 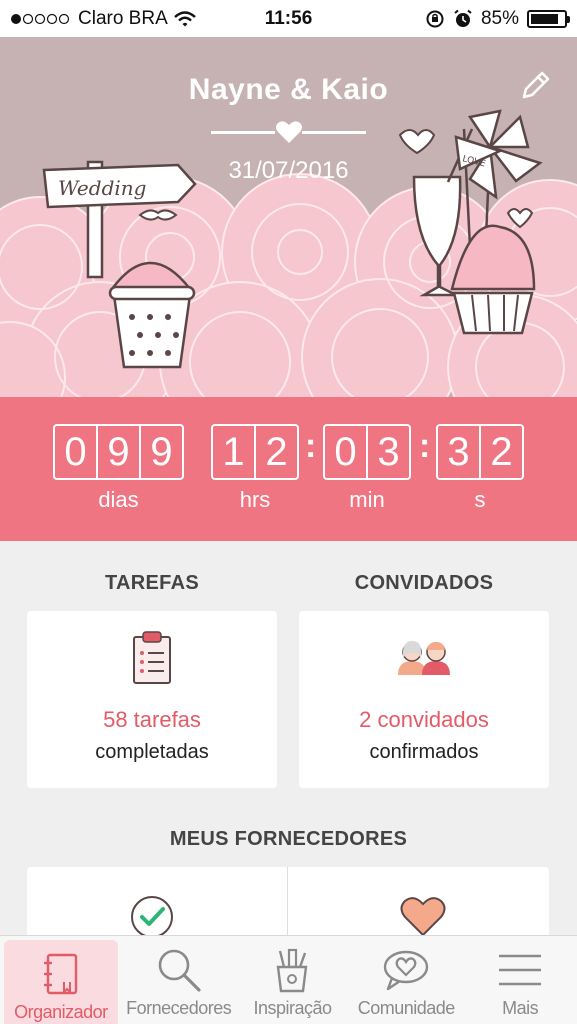 I want to click on minutes-label: min, so click(x=367, y=499).